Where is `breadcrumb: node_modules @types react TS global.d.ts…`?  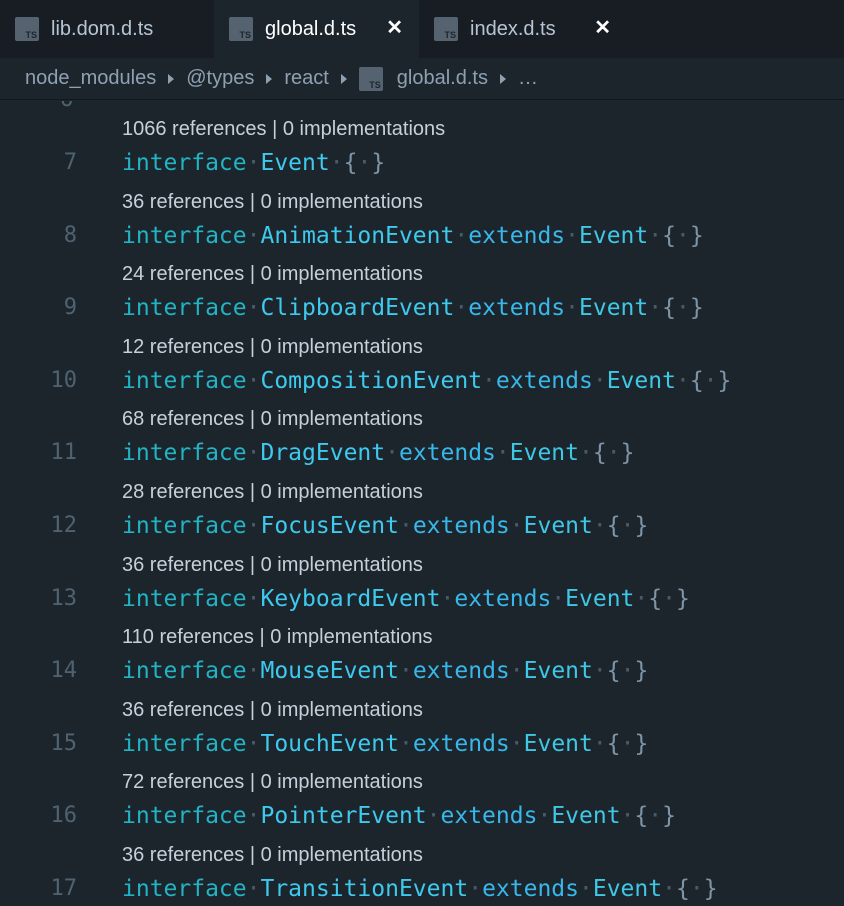
breadcrumb: node_modules @types react TS global.d.ts… is located at coordinates (422, 79).